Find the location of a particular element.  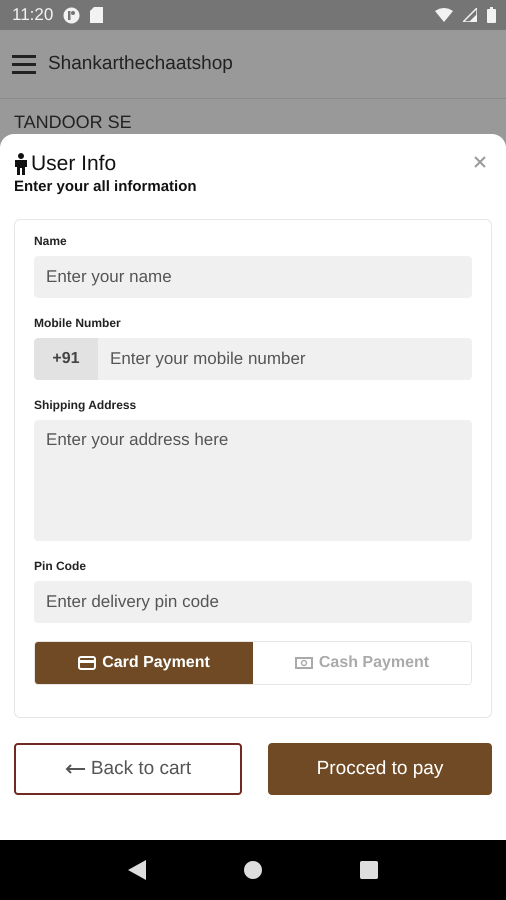

field-label: Pin Code is located at coordinates (61, 566).